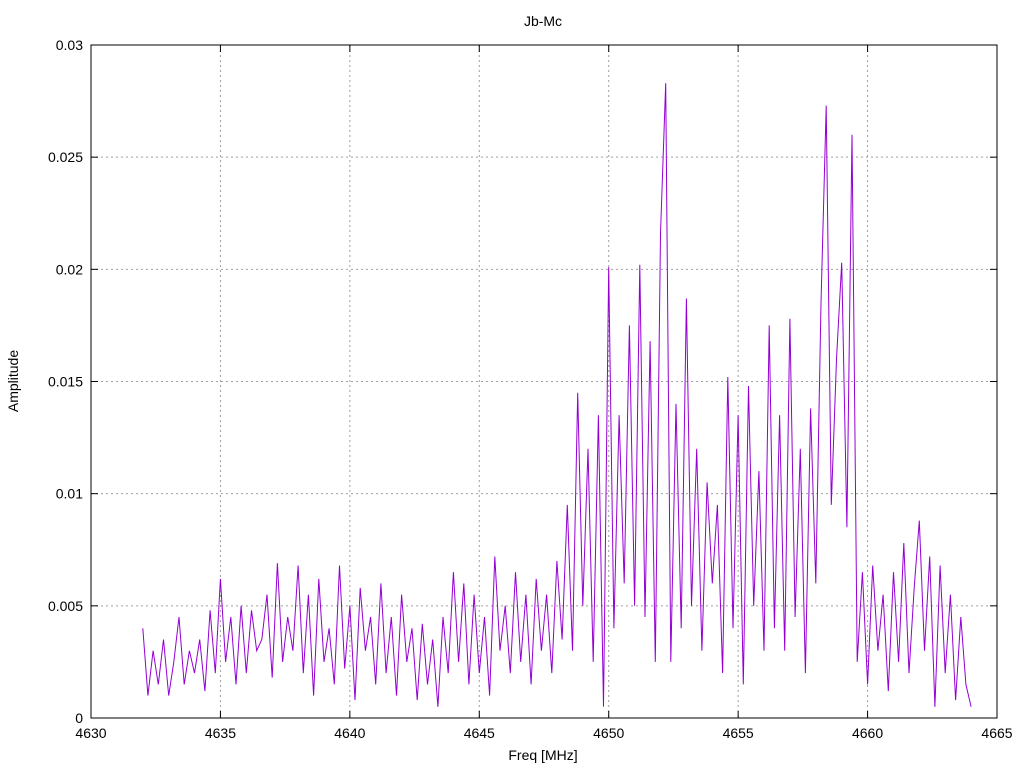 This screenshot has height=773, width=1024. Describe the element at coordinates (738, 733) in the screenshot. I see `x-tick-label: 4655` at that location.